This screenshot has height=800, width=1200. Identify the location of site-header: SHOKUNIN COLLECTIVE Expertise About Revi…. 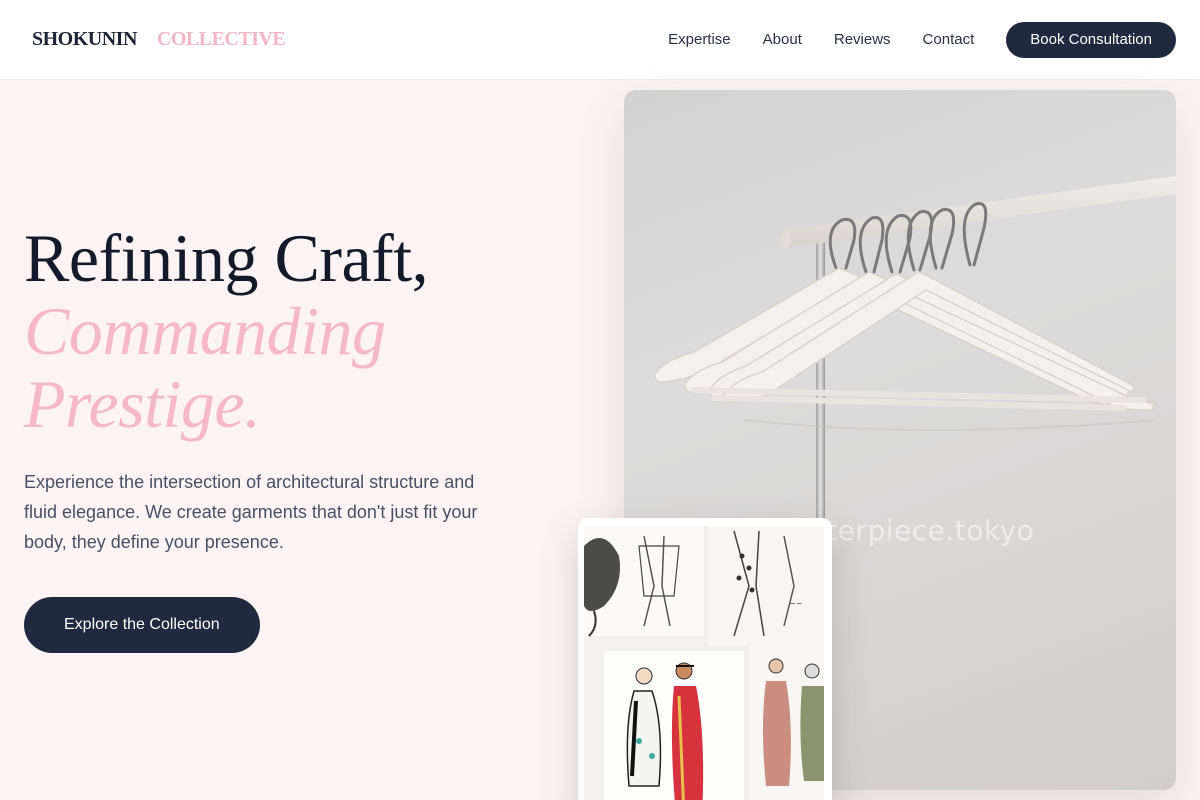
(600, 40).